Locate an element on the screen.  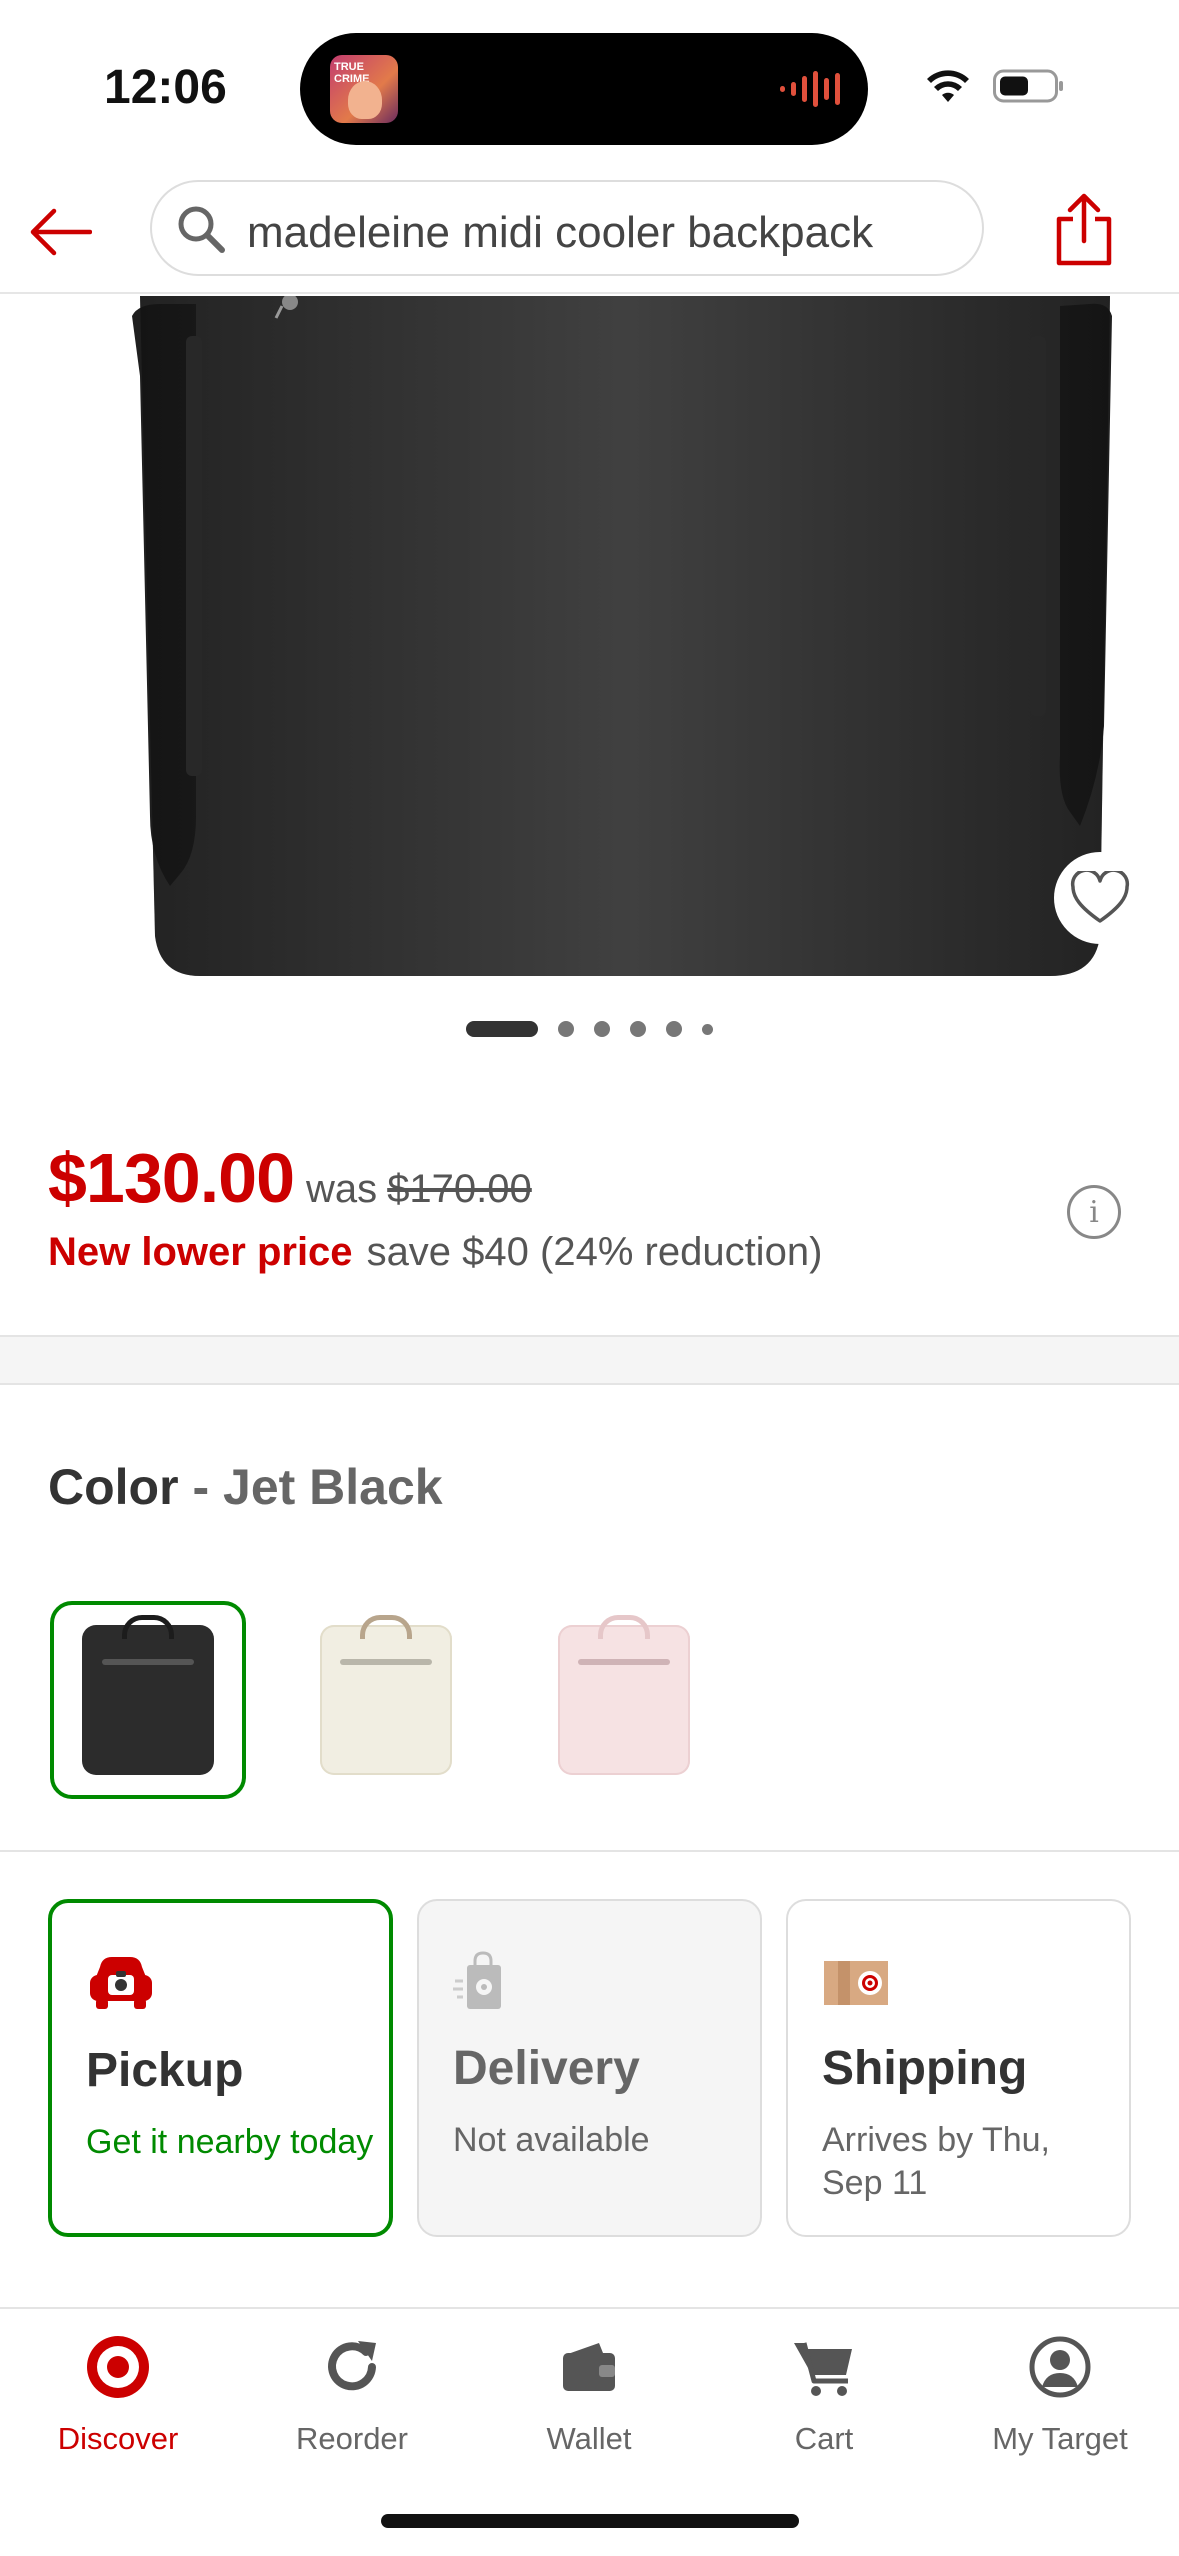
swatch-cream is located at coordinates (386, 1700).